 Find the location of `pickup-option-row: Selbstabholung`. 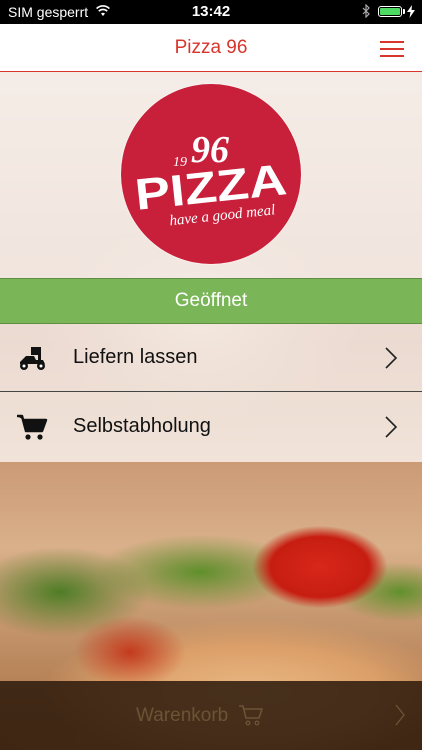

pickup-option-row: Selbstabholung is located at coordinates (211, 427).